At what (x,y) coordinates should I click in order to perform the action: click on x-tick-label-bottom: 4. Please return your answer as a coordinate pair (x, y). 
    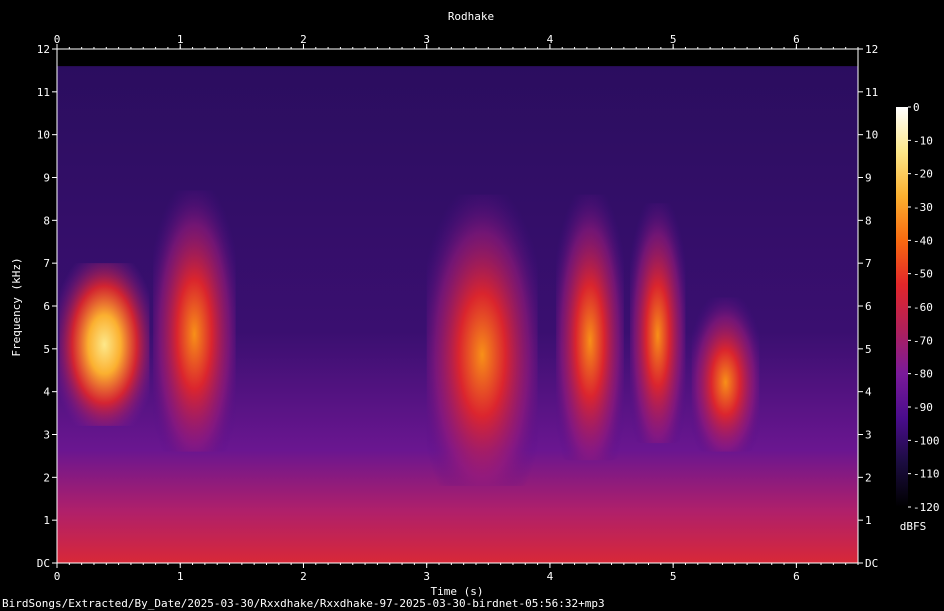
    Looking at the image, I should click on (550, 576).